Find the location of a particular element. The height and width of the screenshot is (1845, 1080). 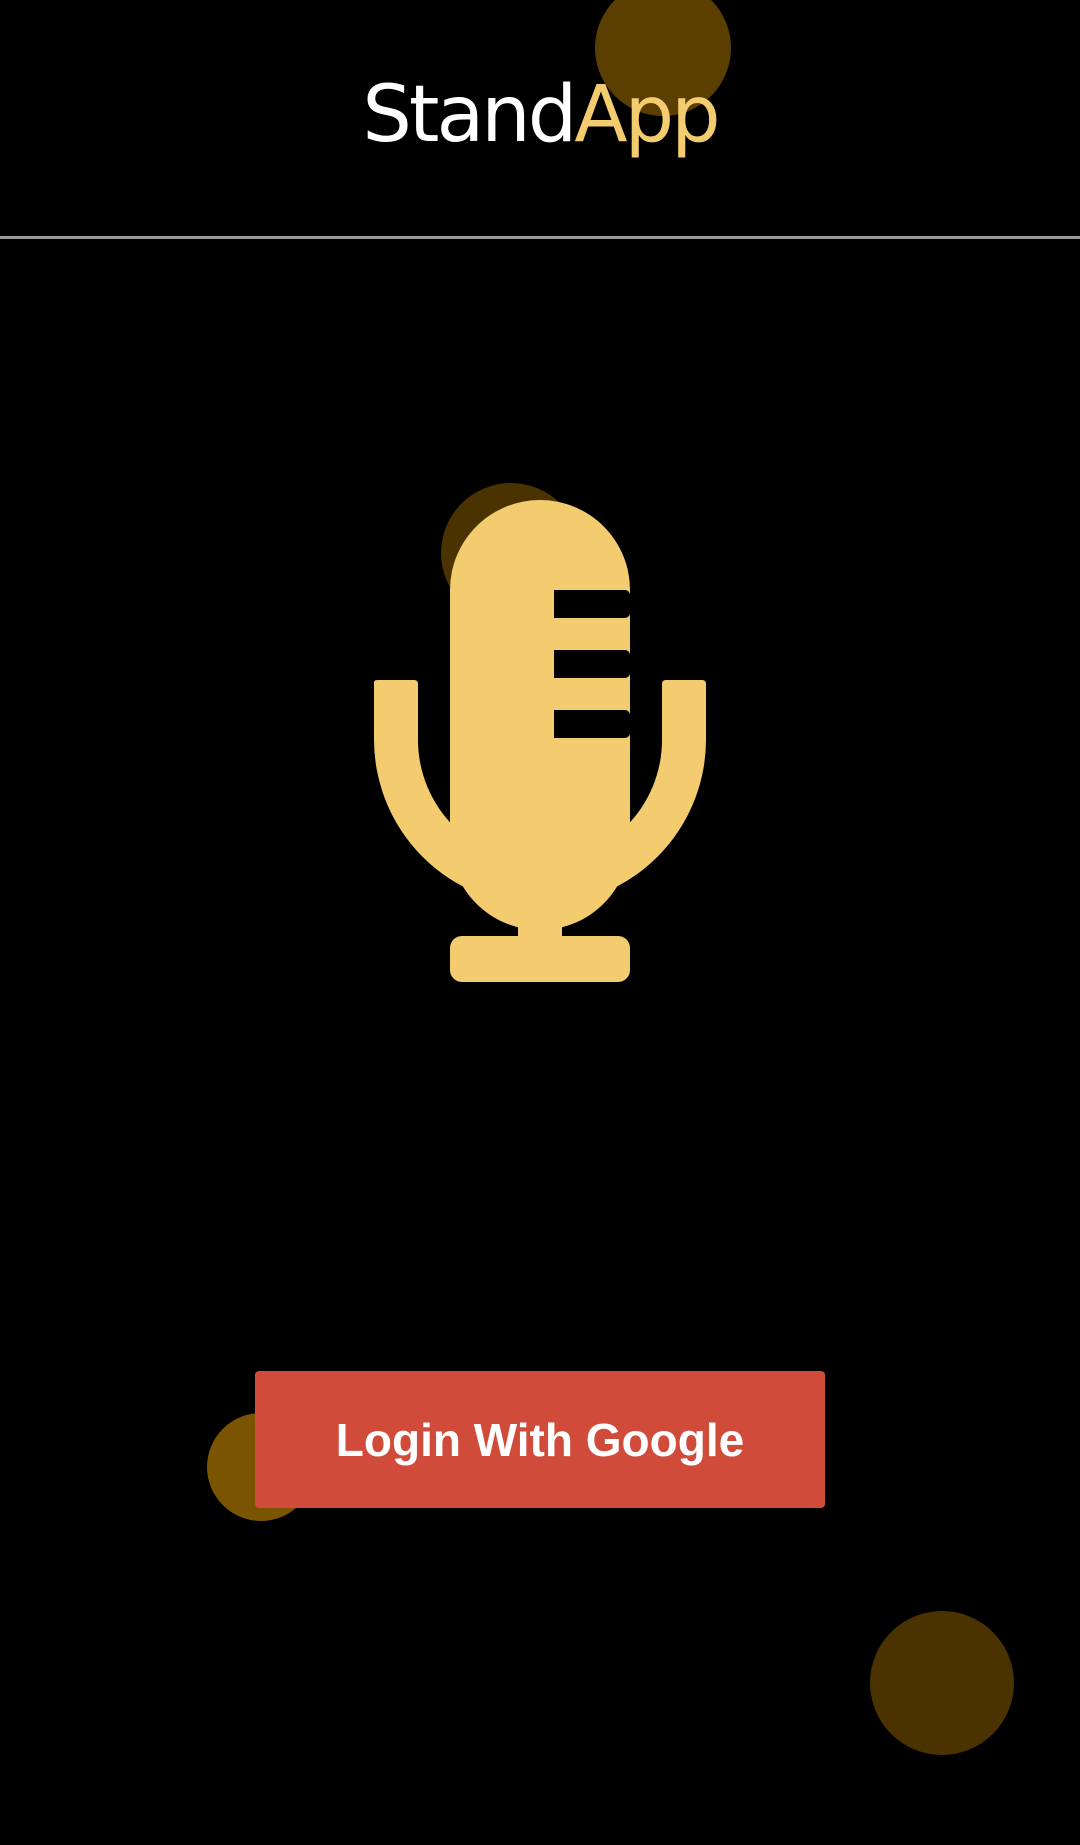

app-logo: StandApp is located at coordinates (540, 115).